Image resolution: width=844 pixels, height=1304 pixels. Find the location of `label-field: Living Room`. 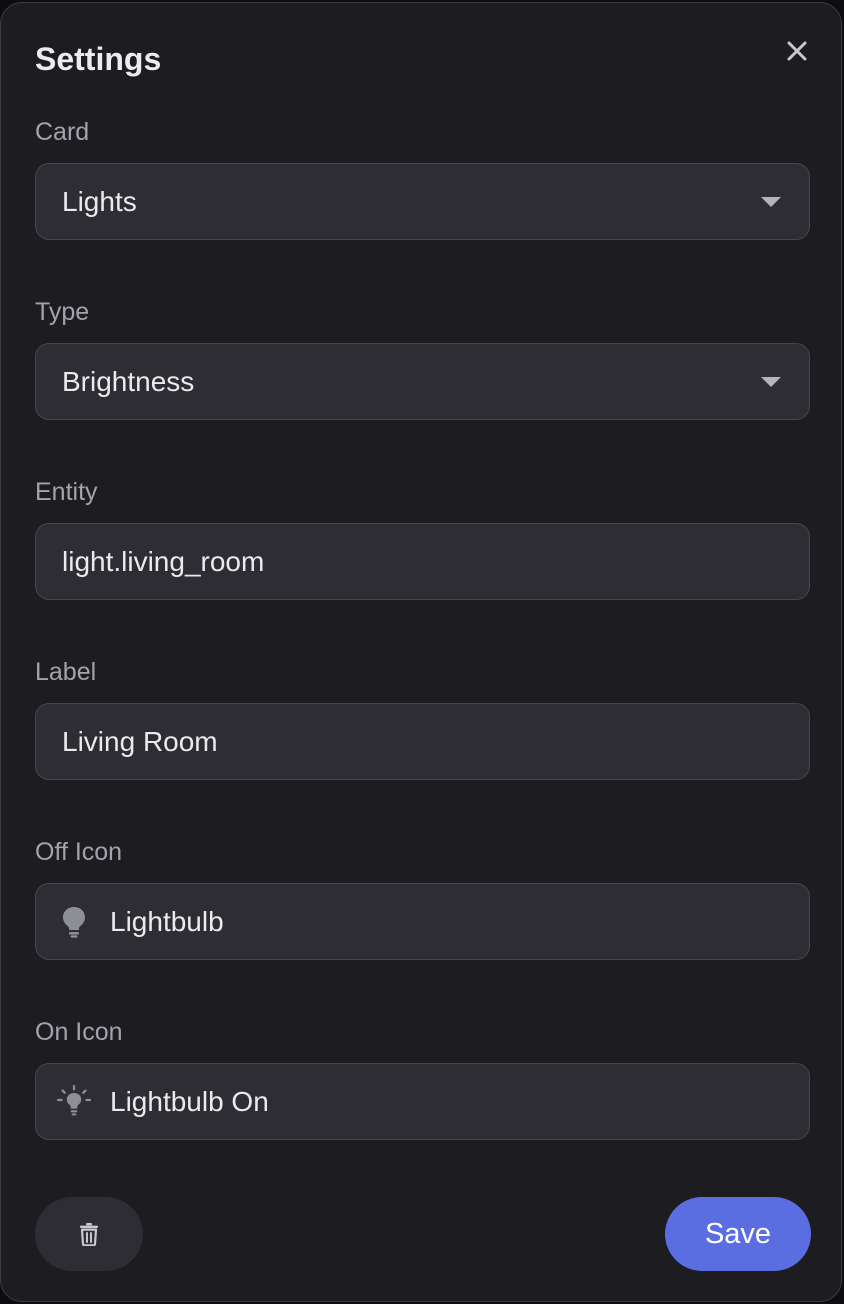

label-field: Living Room is located at coordinates (422, 741).